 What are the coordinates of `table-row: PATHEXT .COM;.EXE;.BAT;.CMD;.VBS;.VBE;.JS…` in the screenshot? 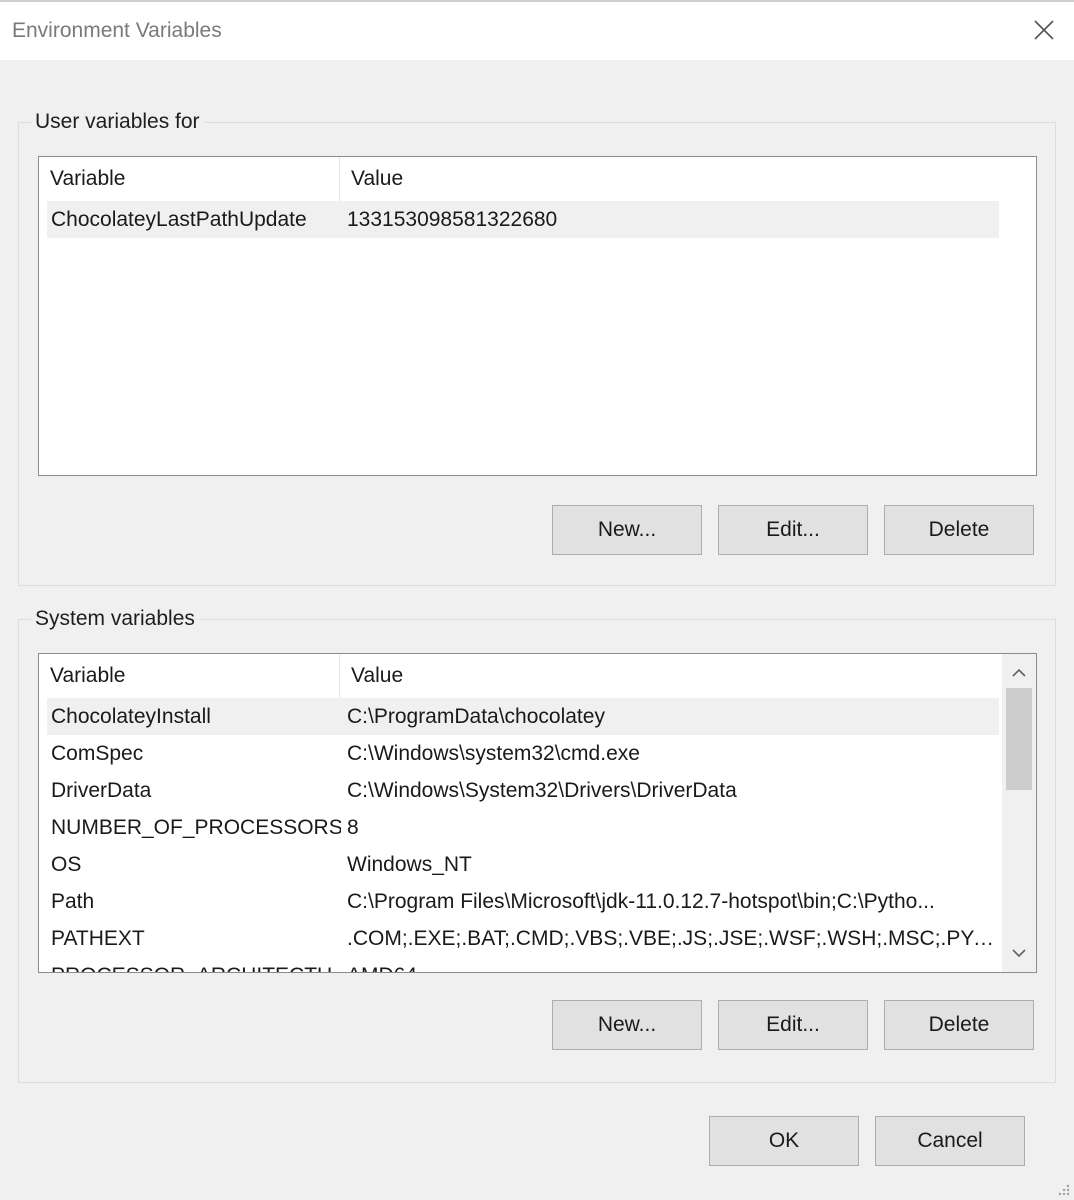 It's located at (523, 938).